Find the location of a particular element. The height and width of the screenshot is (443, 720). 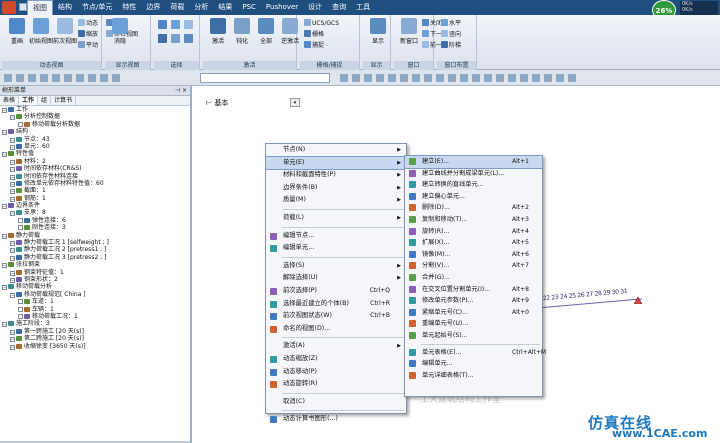

context-menu-item: 前次视图状态(W) Ctrl+B is located at coordinates (336, 316).